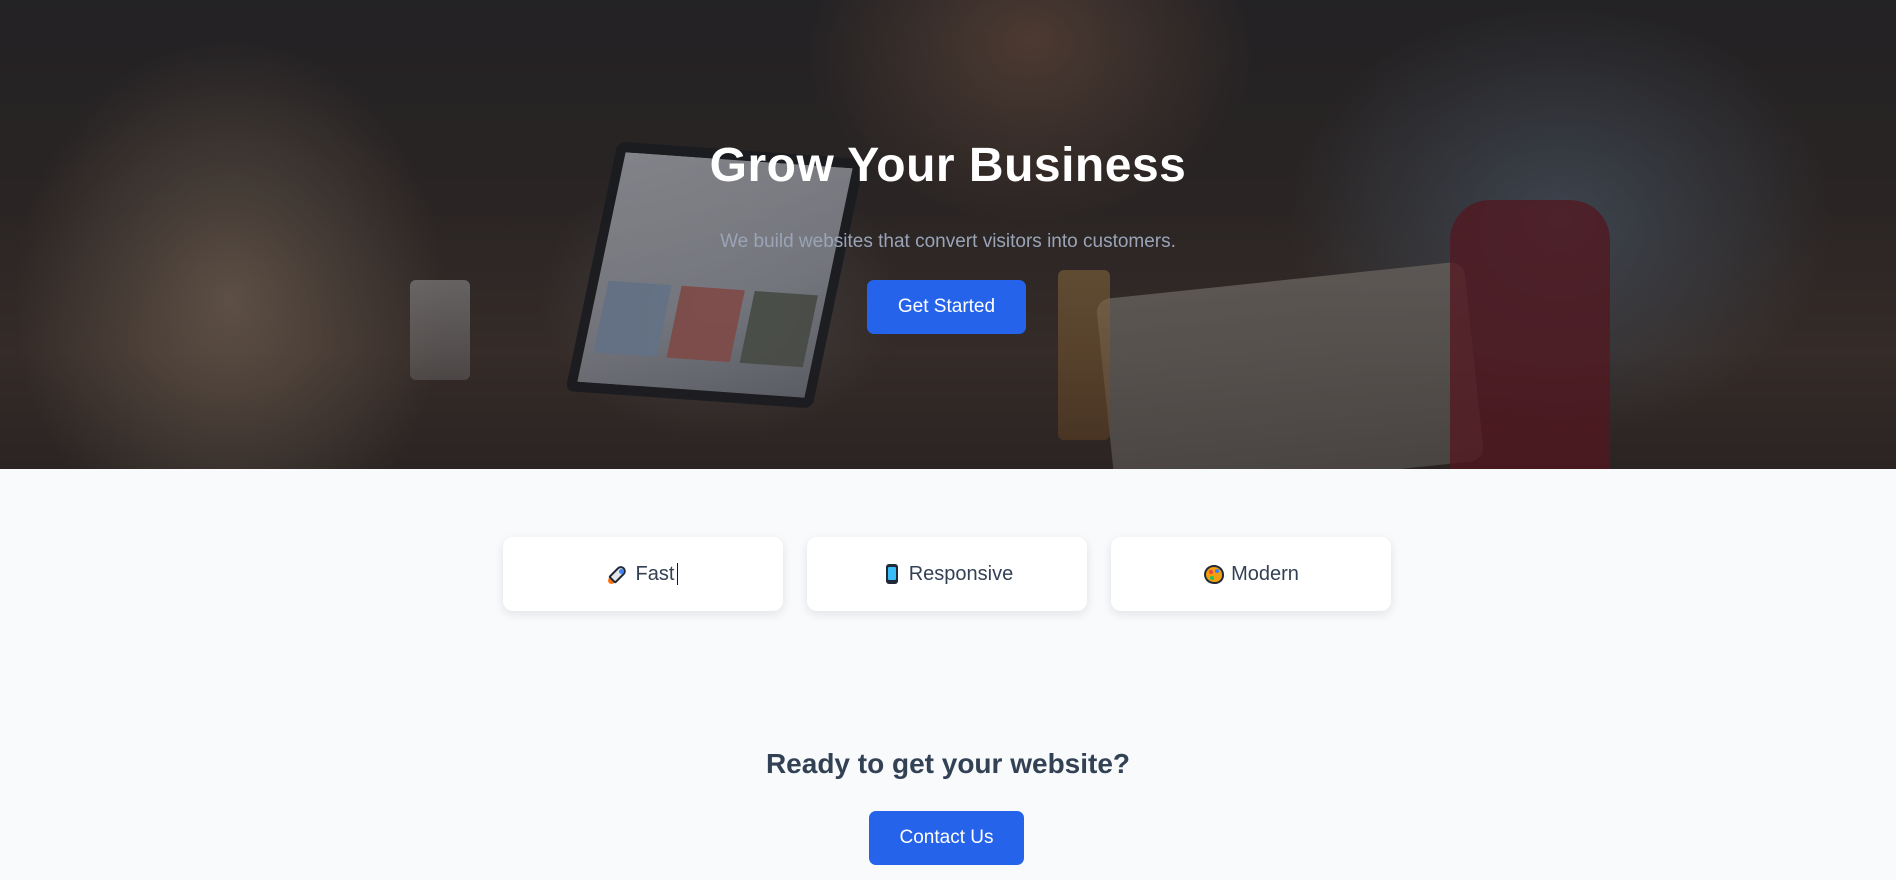  Describe the element at coordinates (892, 574) in the screenshot. I see `mobile-phone-icon` at that location.